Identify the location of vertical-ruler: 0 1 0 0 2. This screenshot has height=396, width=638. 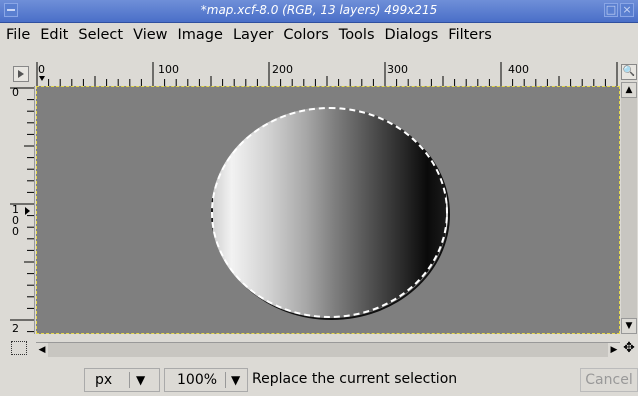
(22, 210).